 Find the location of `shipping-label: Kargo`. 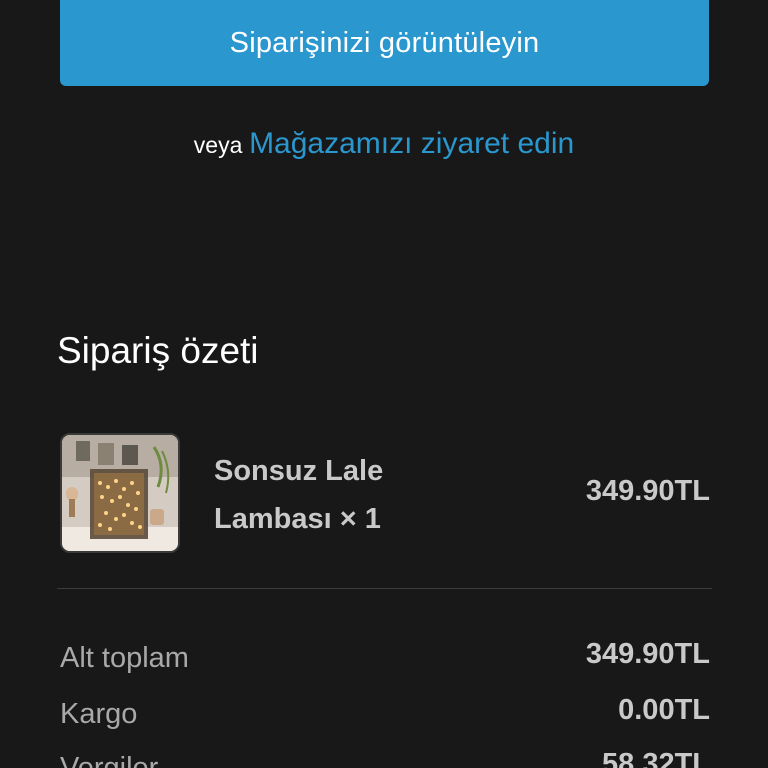

shipping-label: Kargo is located at coordinates (99, 714).